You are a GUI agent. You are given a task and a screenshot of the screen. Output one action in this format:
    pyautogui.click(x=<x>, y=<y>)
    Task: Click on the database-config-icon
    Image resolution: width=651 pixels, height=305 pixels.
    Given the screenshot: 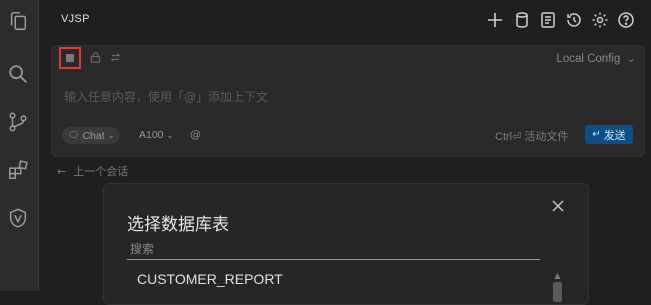 What is the action you would take?
    pyautogui.click(x=548, y=20)
    